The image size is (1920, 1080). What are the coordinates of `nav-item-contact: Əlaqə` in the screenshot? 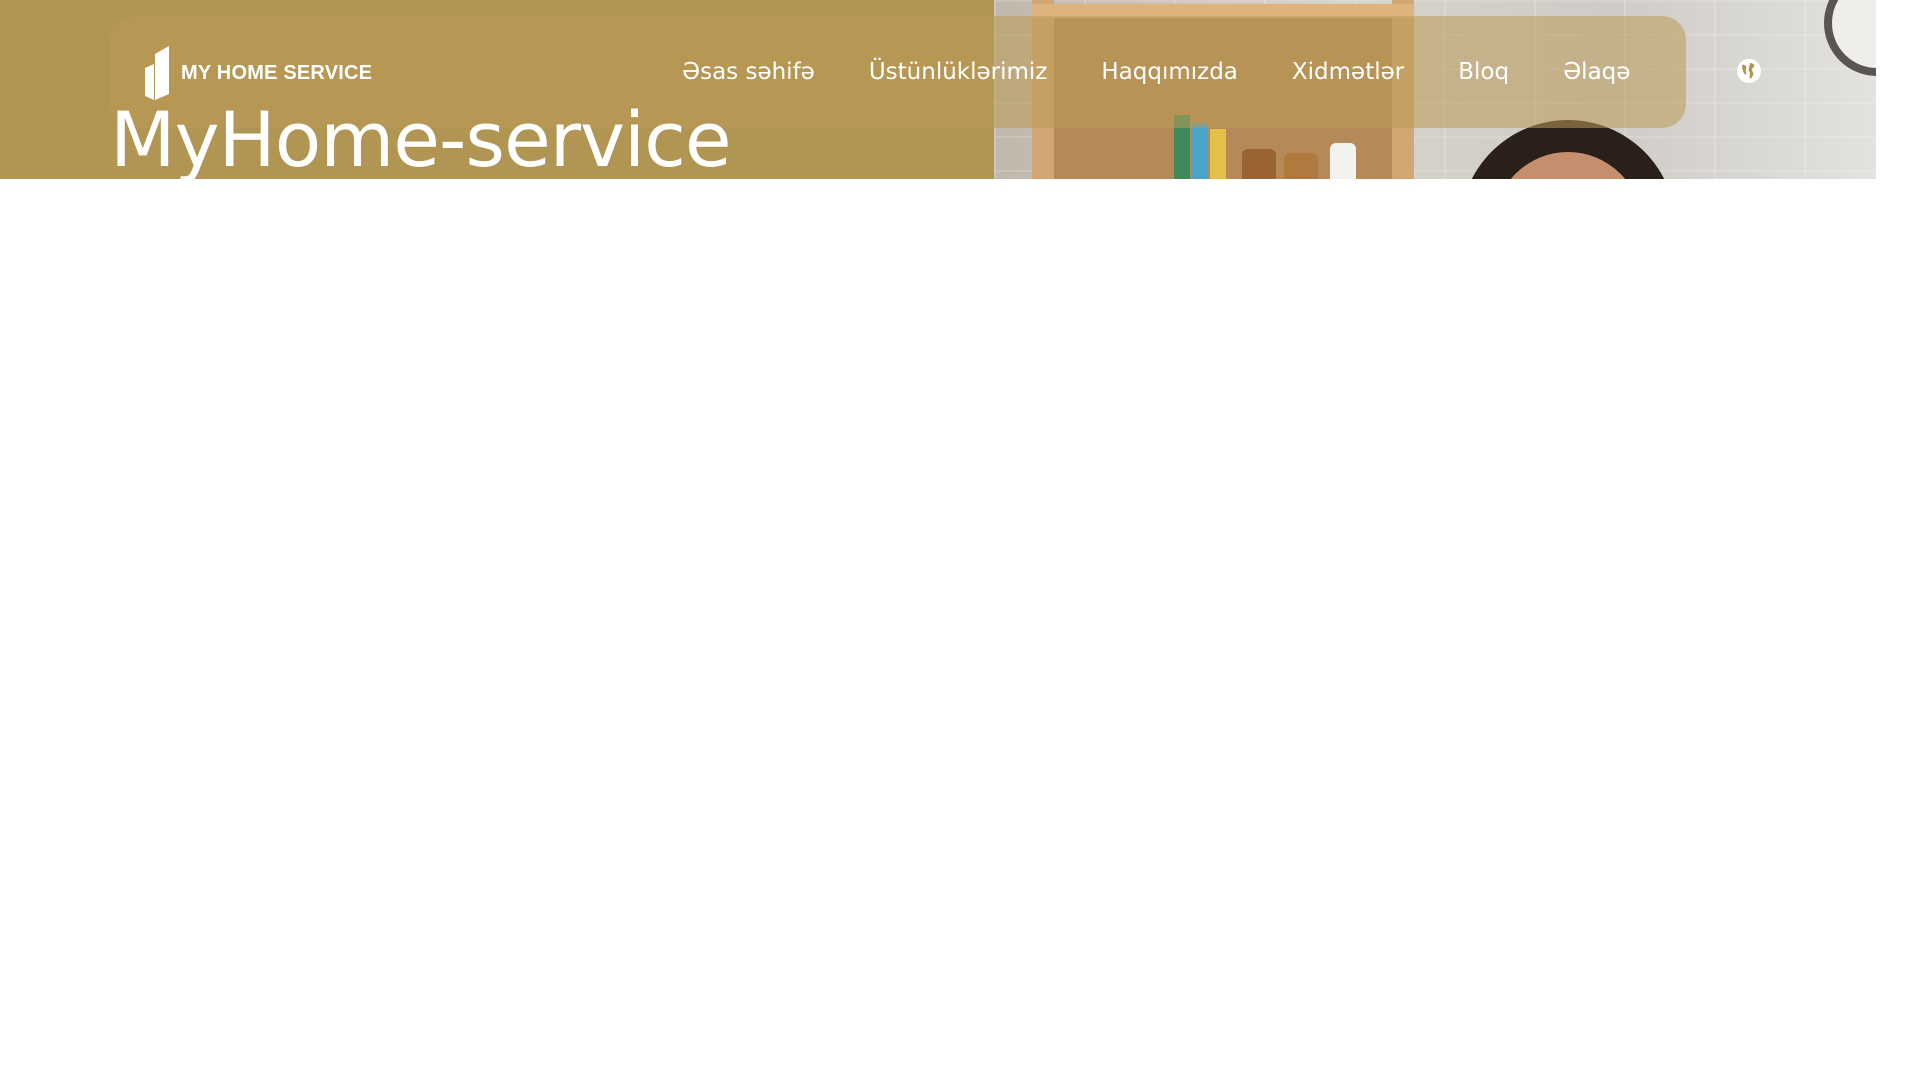 It's located at (1596, 72).